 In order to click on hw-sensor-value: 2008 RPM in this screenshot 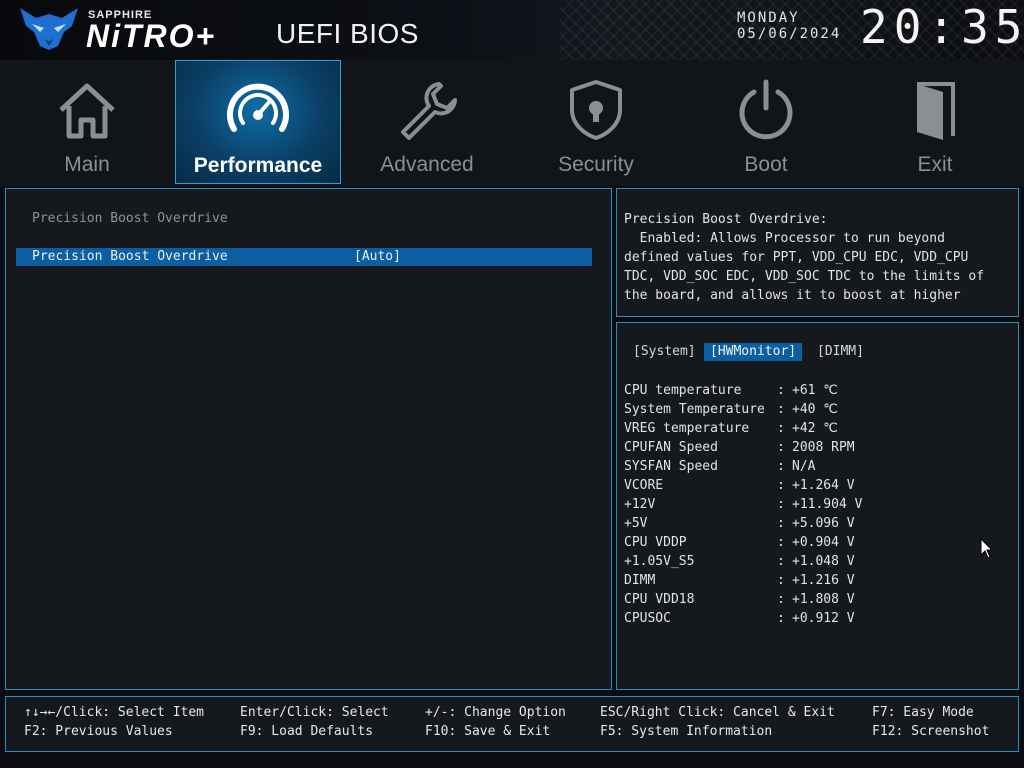, I will do `click(823, 447)`.